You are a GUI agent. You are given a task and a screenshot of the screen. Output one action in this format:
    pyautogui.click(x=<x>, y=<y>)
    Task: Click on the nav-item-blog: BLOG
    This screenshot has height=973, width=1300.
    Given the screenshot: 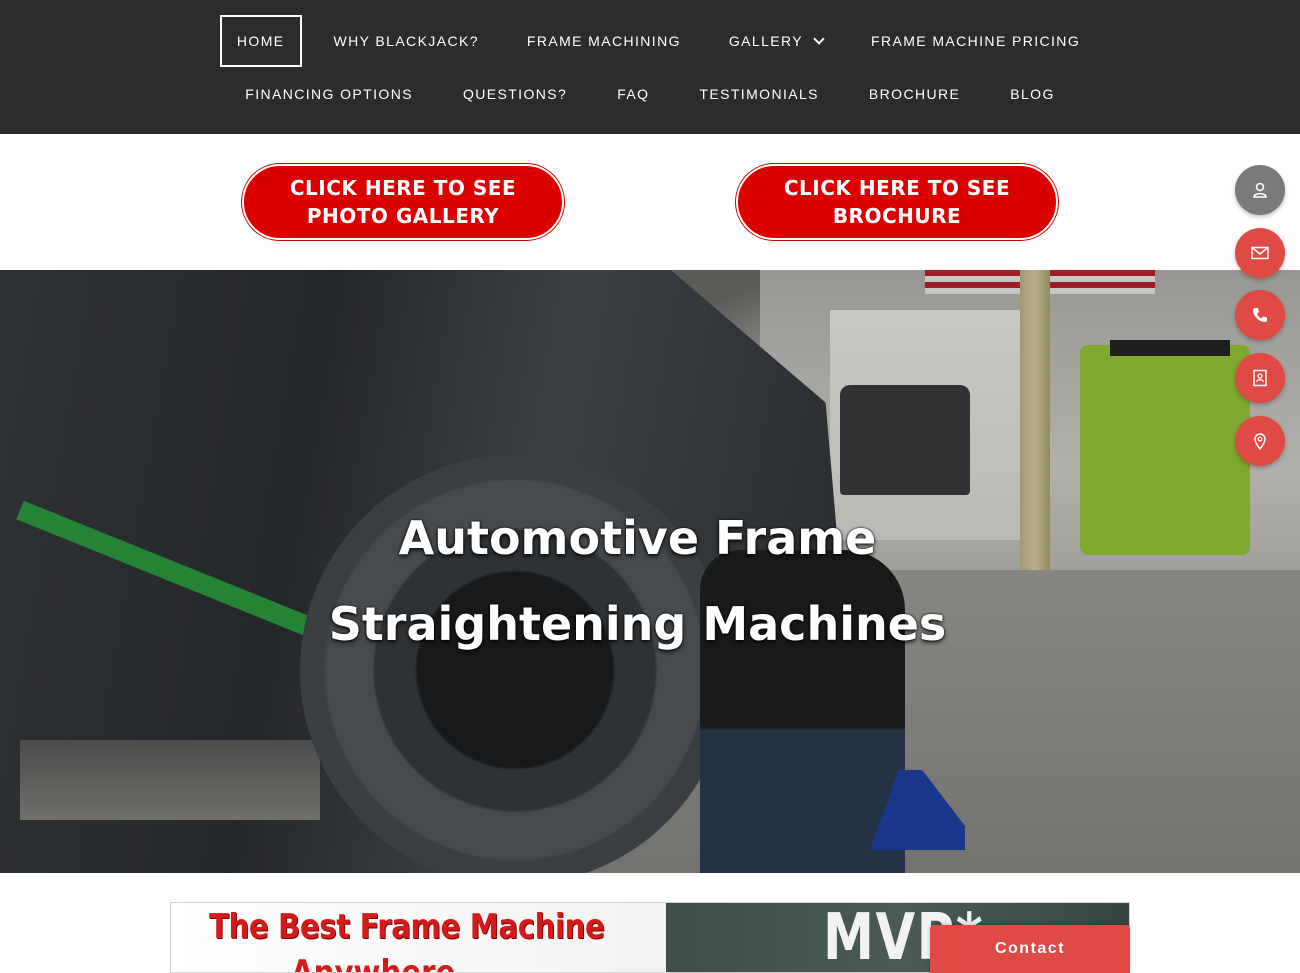 What is the action you would take?
    pyautogui.click(x=1032, y=94)
    